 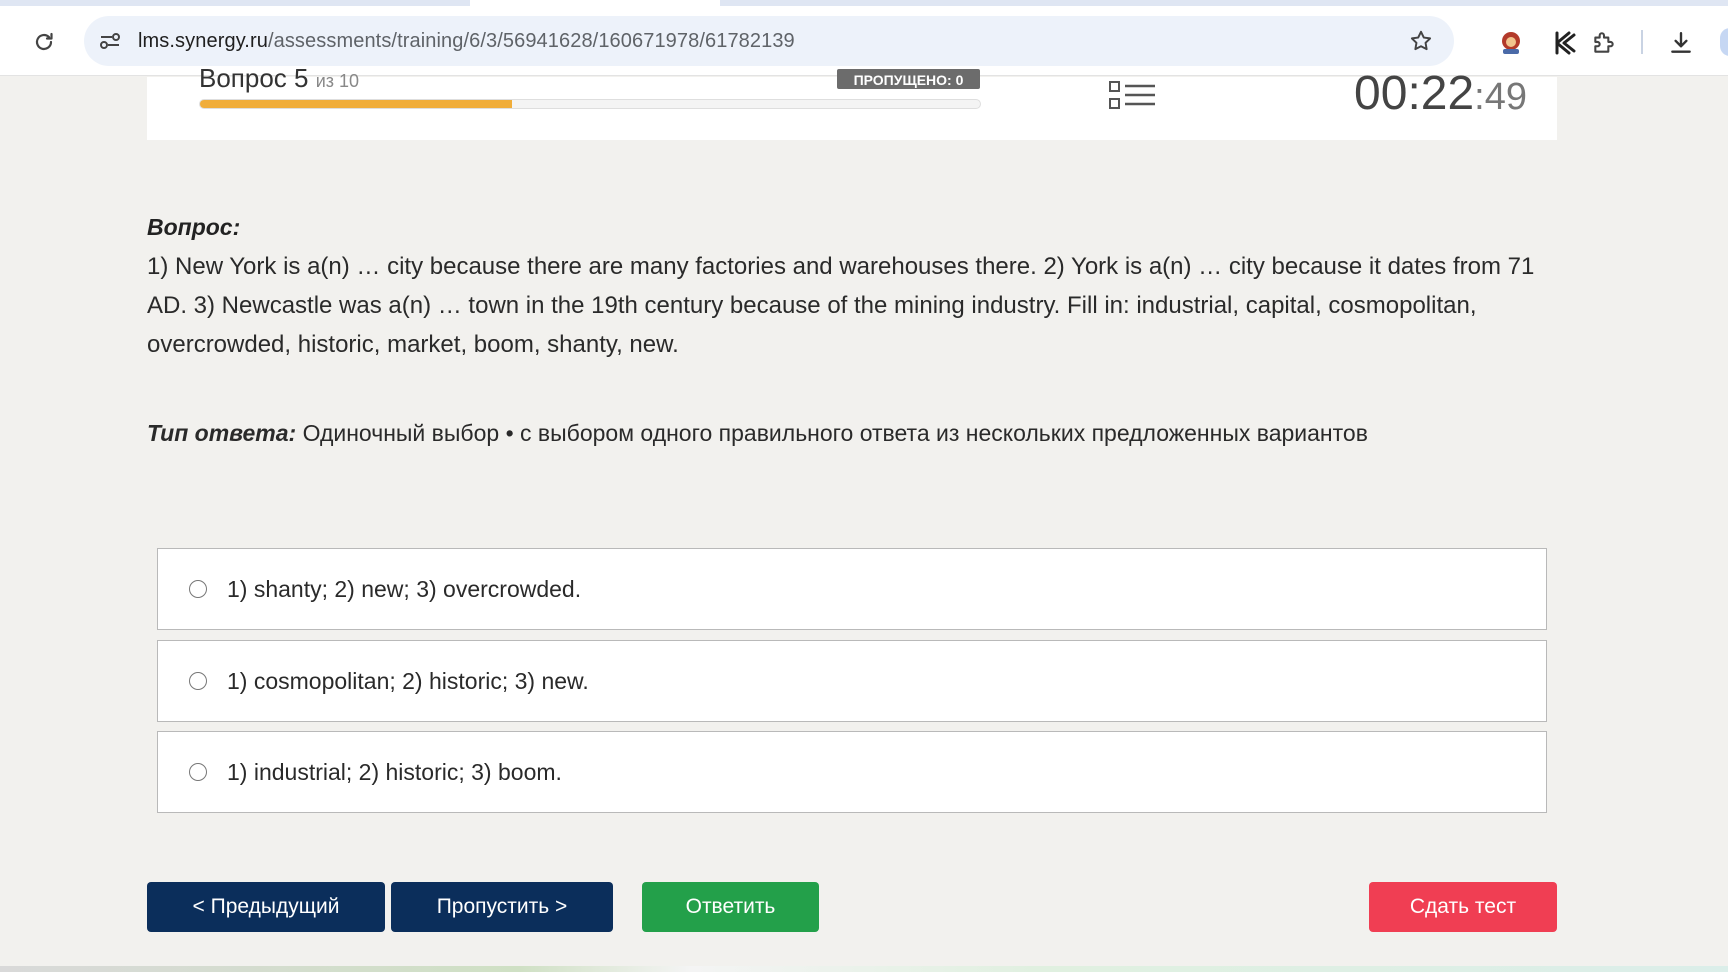 What do you see at coordinates (1681, 43) in the screenshot?
I see `download-icon` at bounding box center [1681, 43].